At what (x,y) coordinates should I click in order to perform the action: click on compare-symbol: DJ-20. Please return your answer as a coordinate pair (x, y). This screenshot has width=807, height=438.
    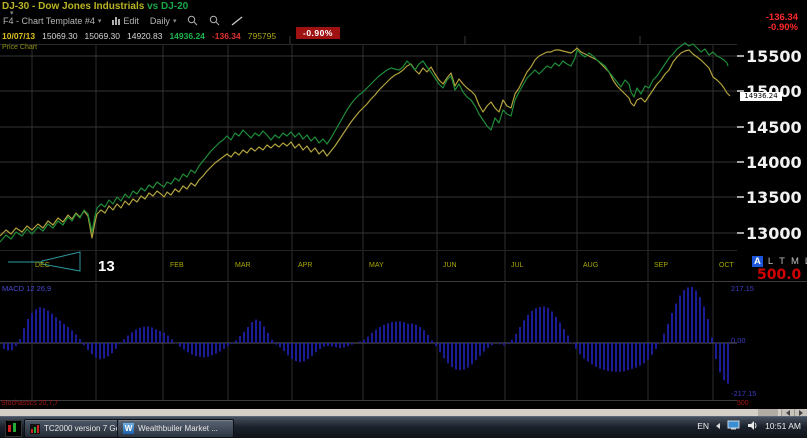
    Looking at the image, I should click on (174, 6).